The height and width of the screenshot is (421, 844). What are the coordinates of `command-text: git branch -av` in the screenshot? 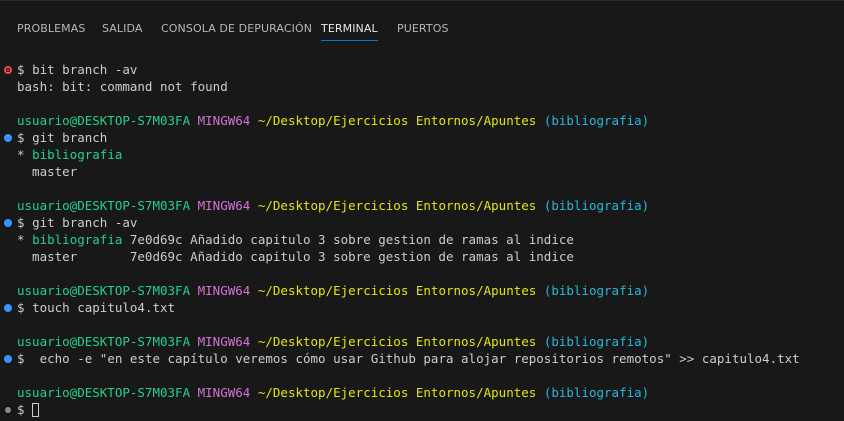 It's located at (85, 222).